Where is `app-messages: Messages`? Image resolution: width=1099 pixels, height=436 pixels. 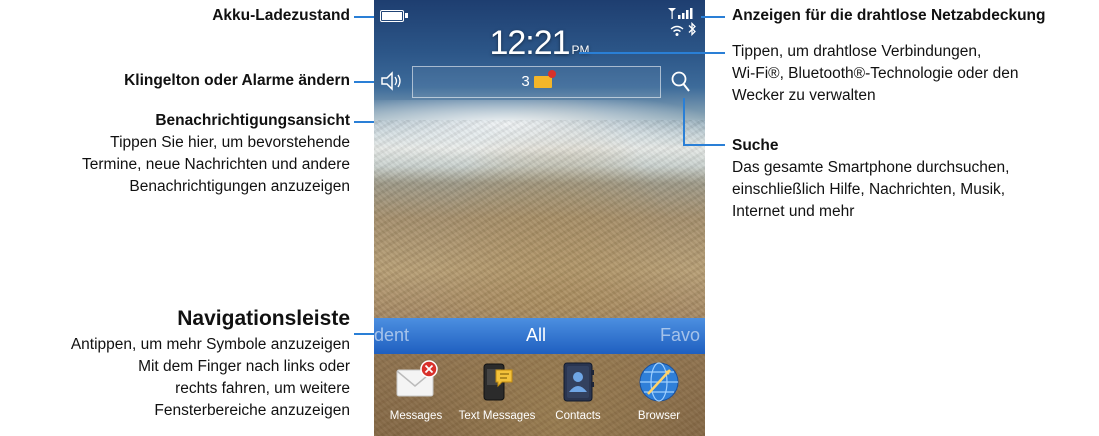
app-messages: Messages is located at coordinates (416, 391).